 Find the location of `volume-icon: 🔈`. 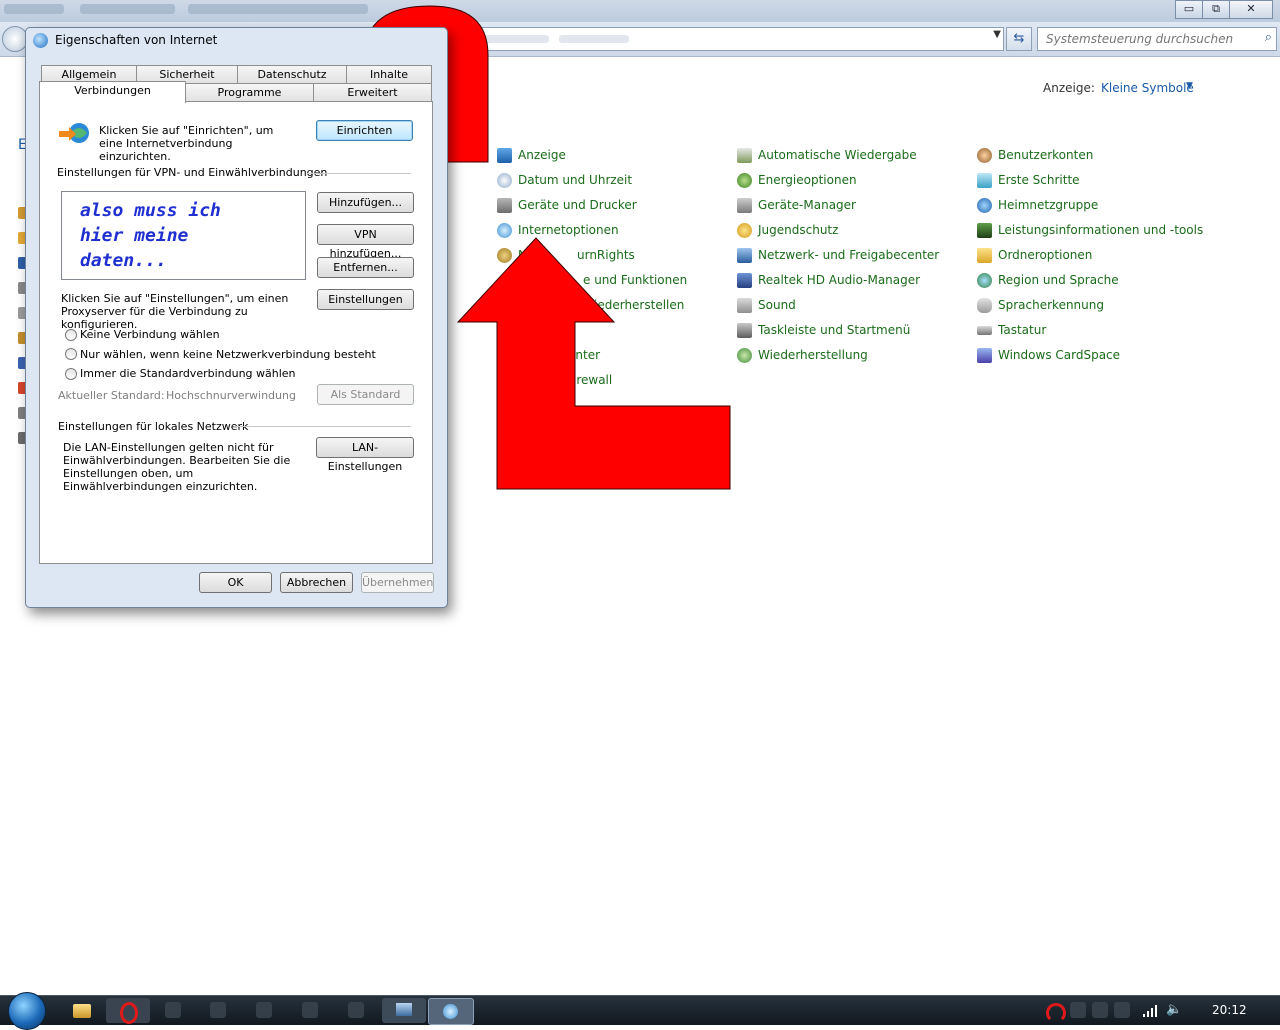

volume-icon: 🔈 is located at coordinates (1174, 1009).